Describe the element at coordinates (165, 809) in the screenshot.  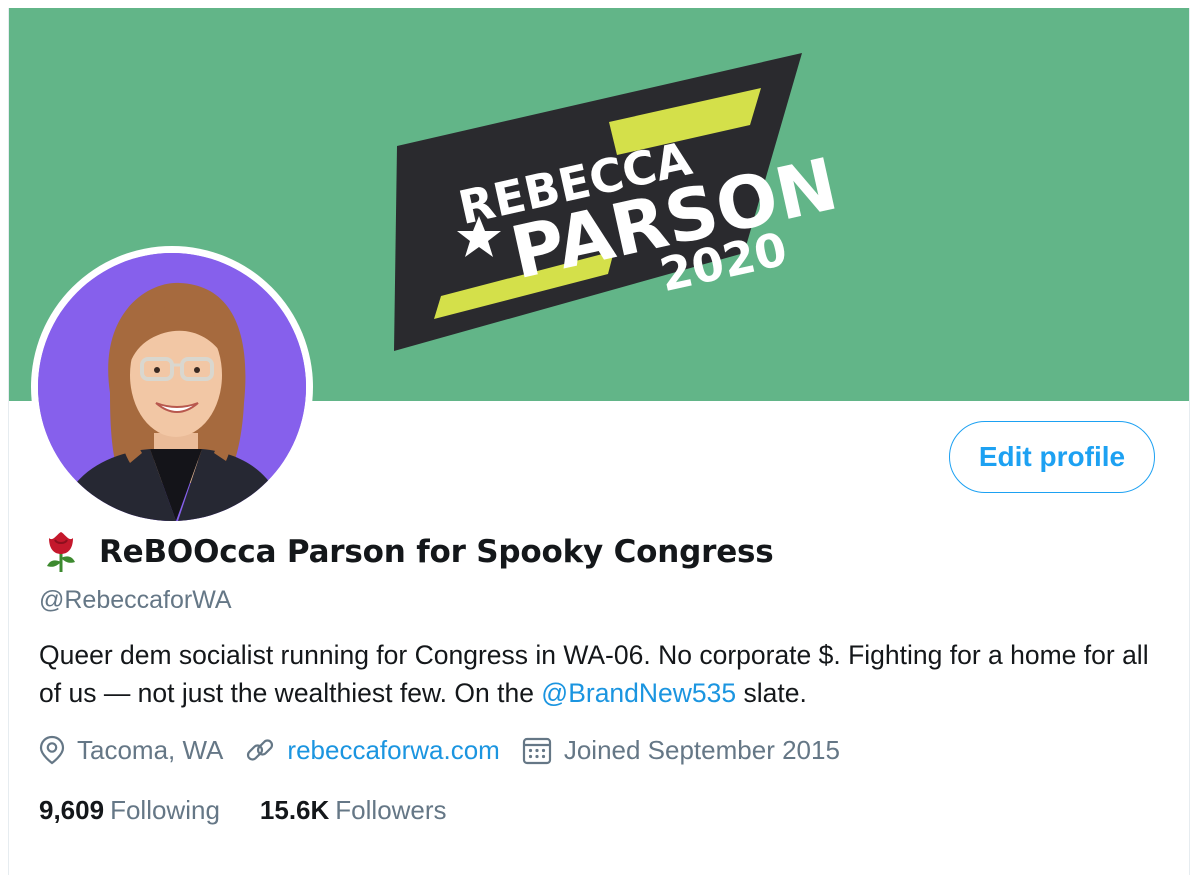
I see `following-label: Following` at that location.